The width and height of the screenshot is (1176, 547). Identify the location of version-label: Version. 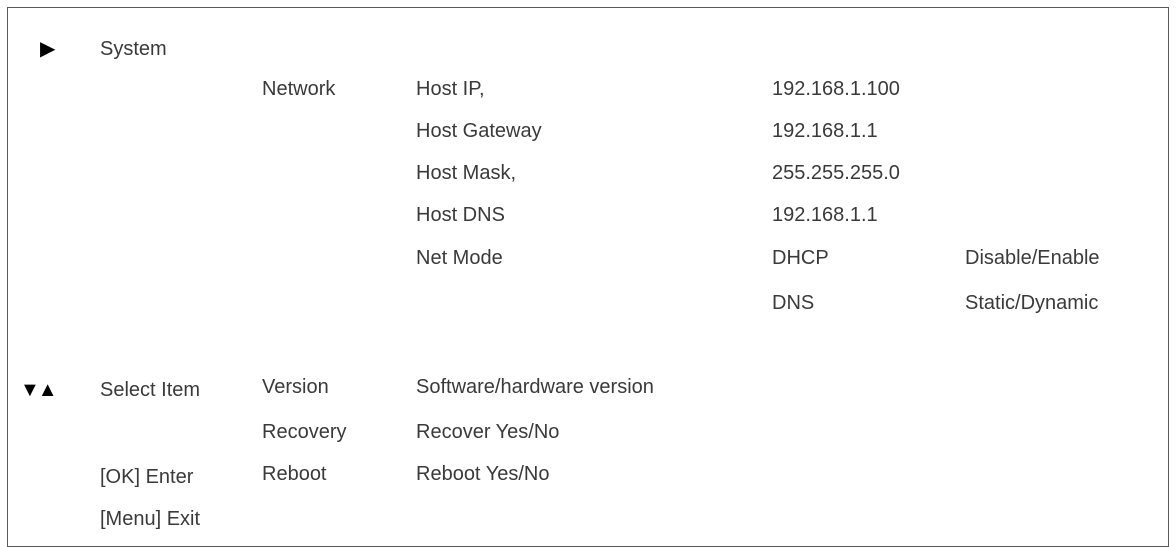
(295, 387).